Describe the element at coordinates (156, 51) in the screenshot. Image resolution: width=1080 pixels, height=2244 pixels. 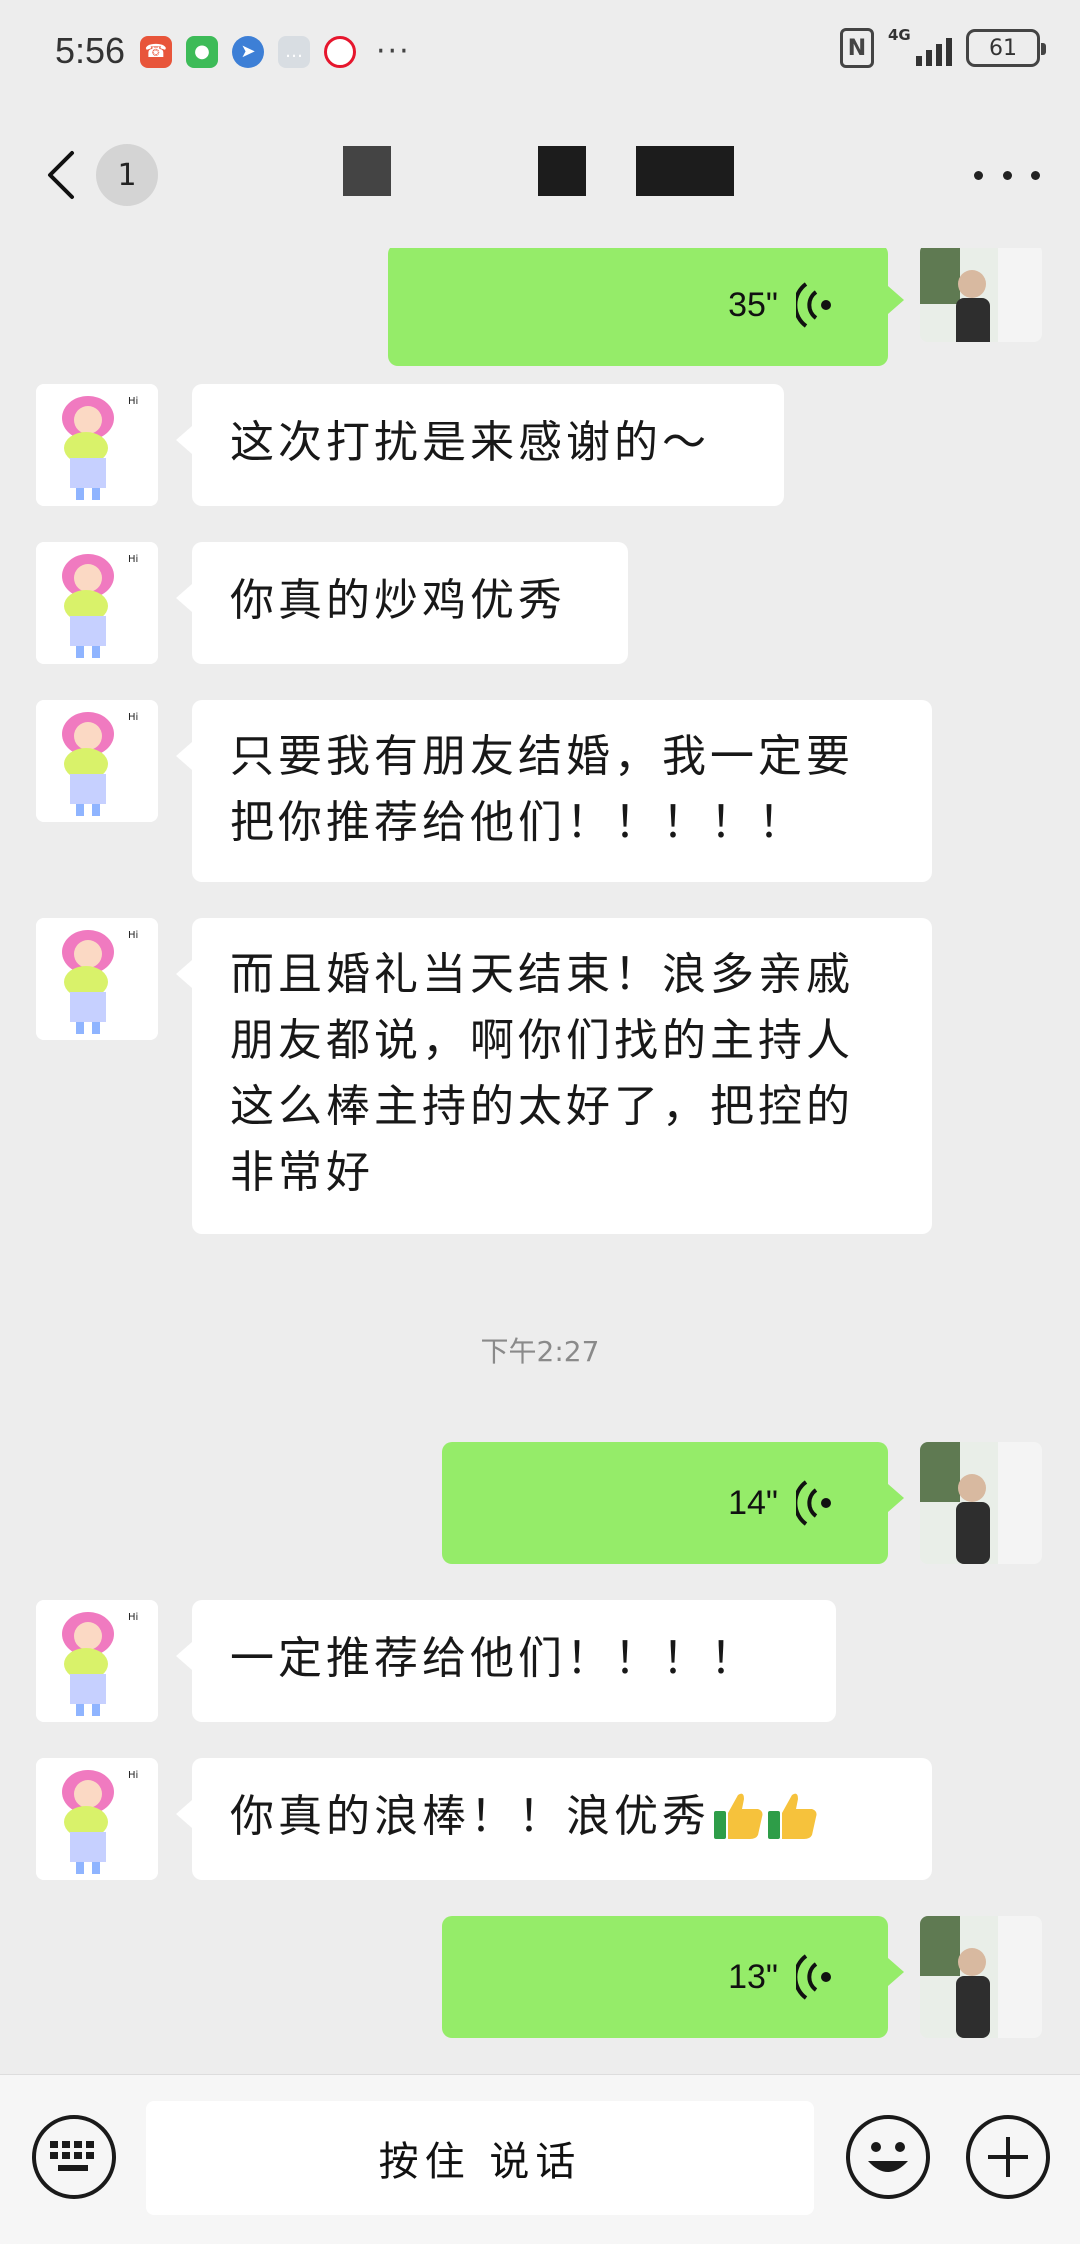
I see `missed-call-icon: ☎` at that location.